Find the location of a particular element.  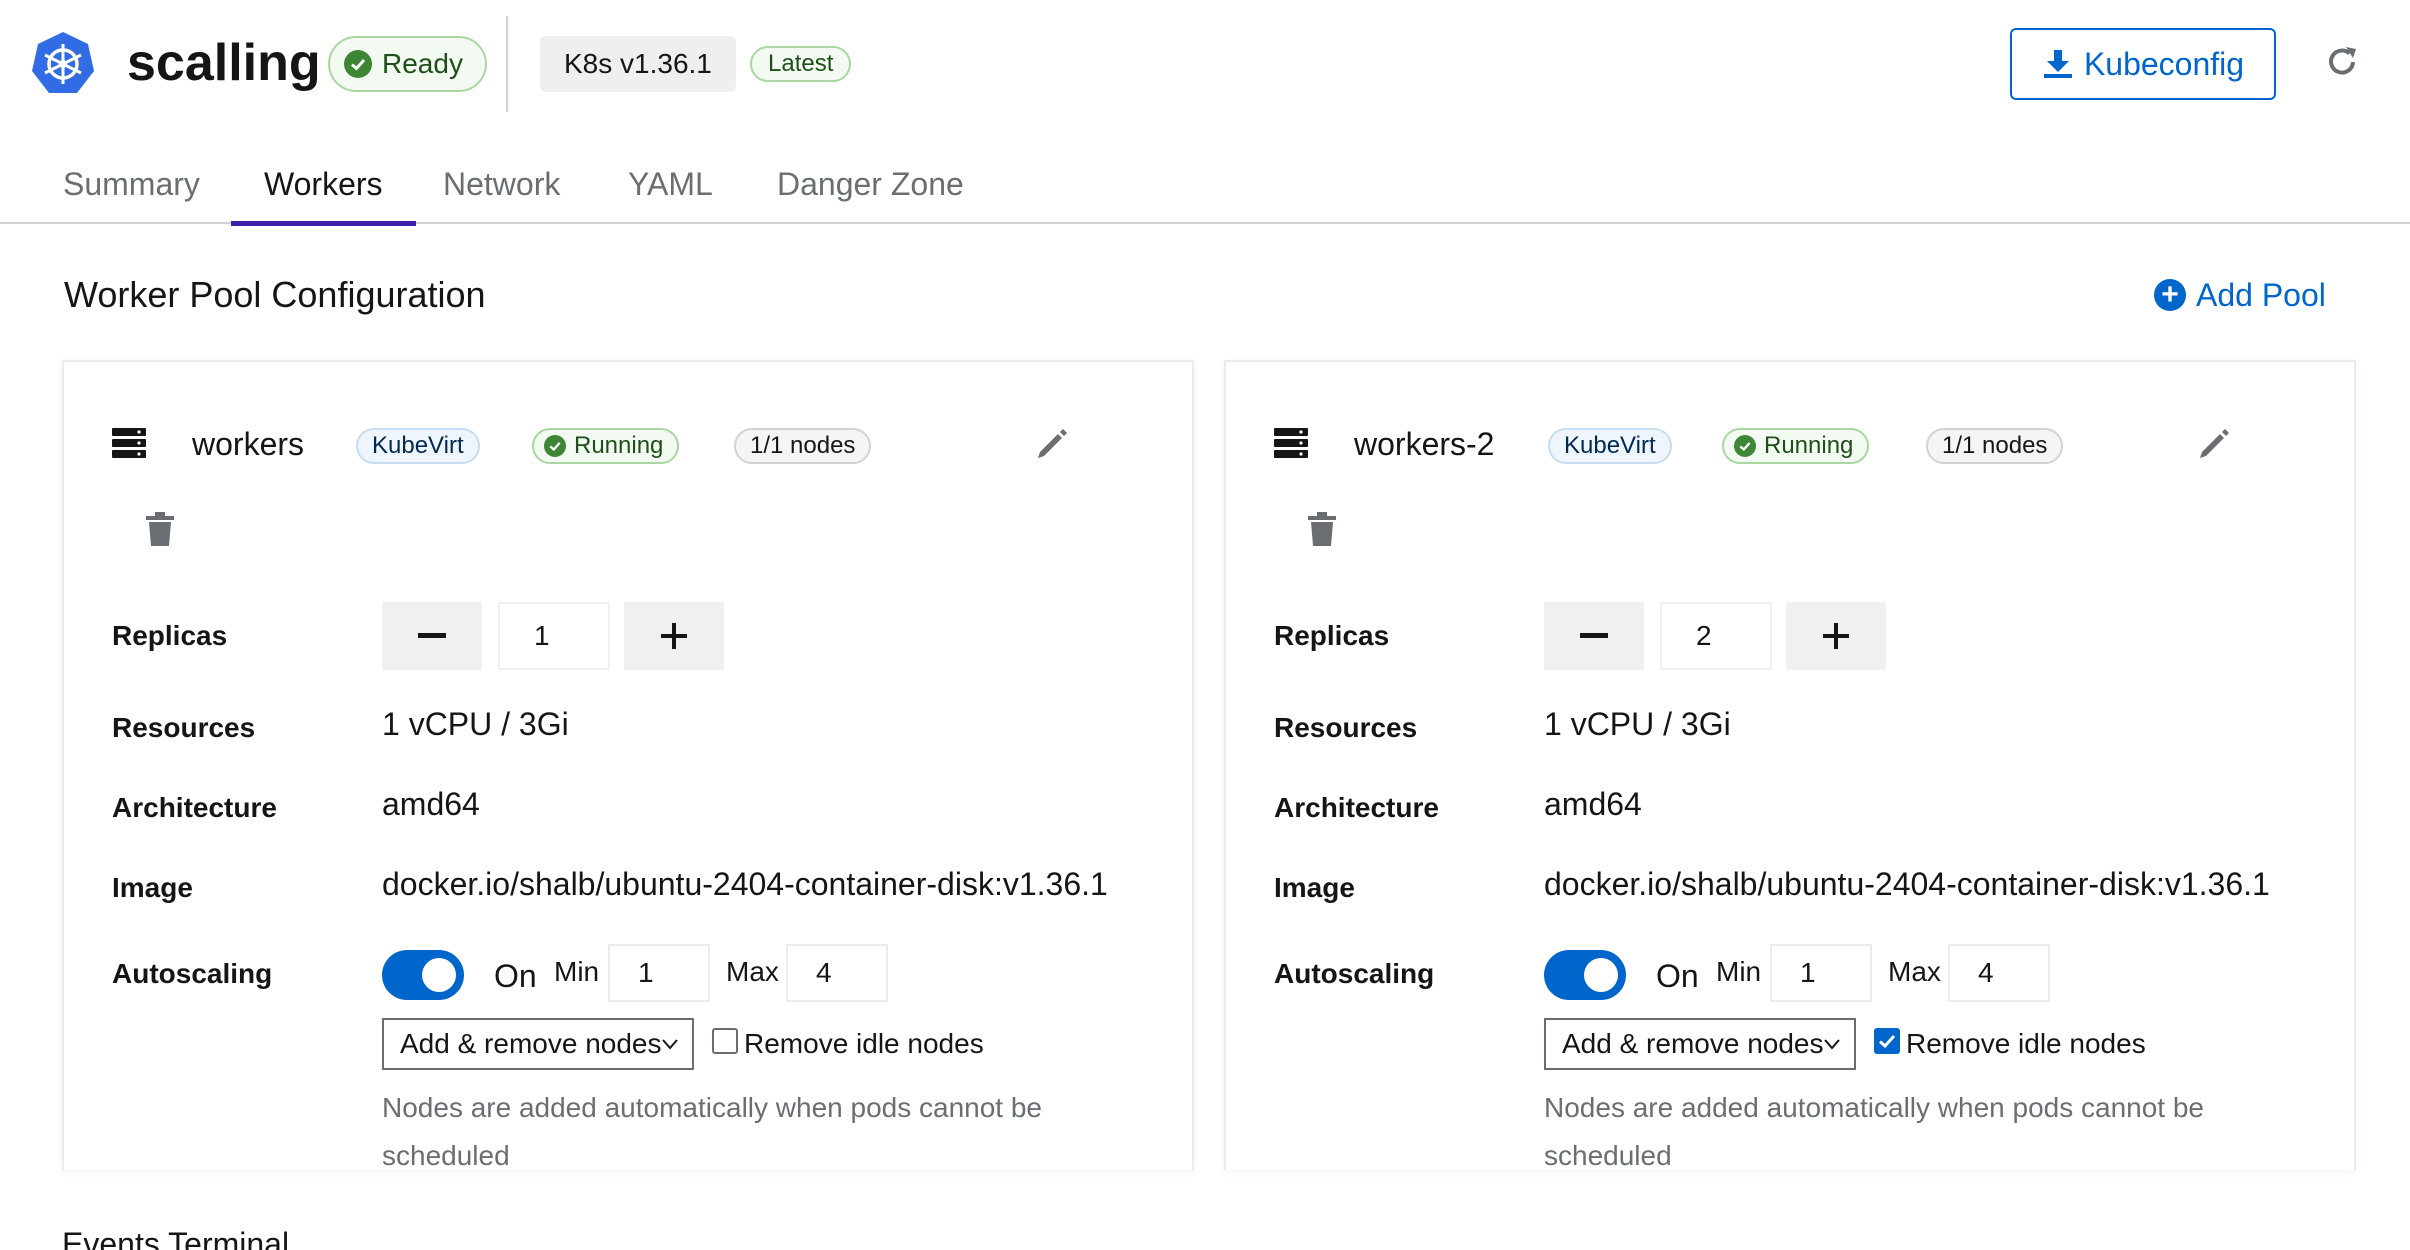

checkmark-icon is located at coordinates (1887, 1041).